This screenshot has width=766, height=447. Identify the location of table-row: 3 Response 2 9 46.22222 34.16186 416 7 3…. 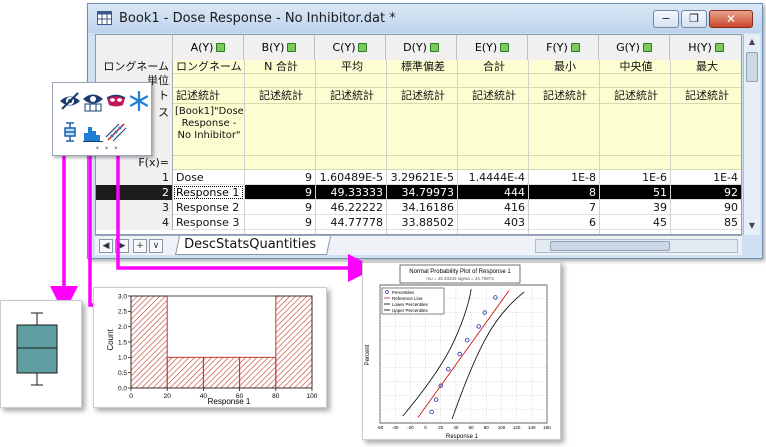
(418, 207).